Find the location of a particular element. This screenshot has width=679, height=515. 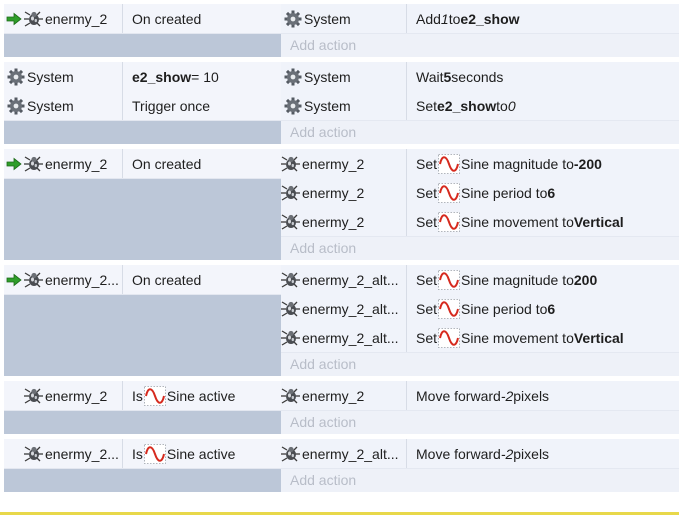

action-text: Set Sine magnitude to -200 is located at coordinates (543, 163).